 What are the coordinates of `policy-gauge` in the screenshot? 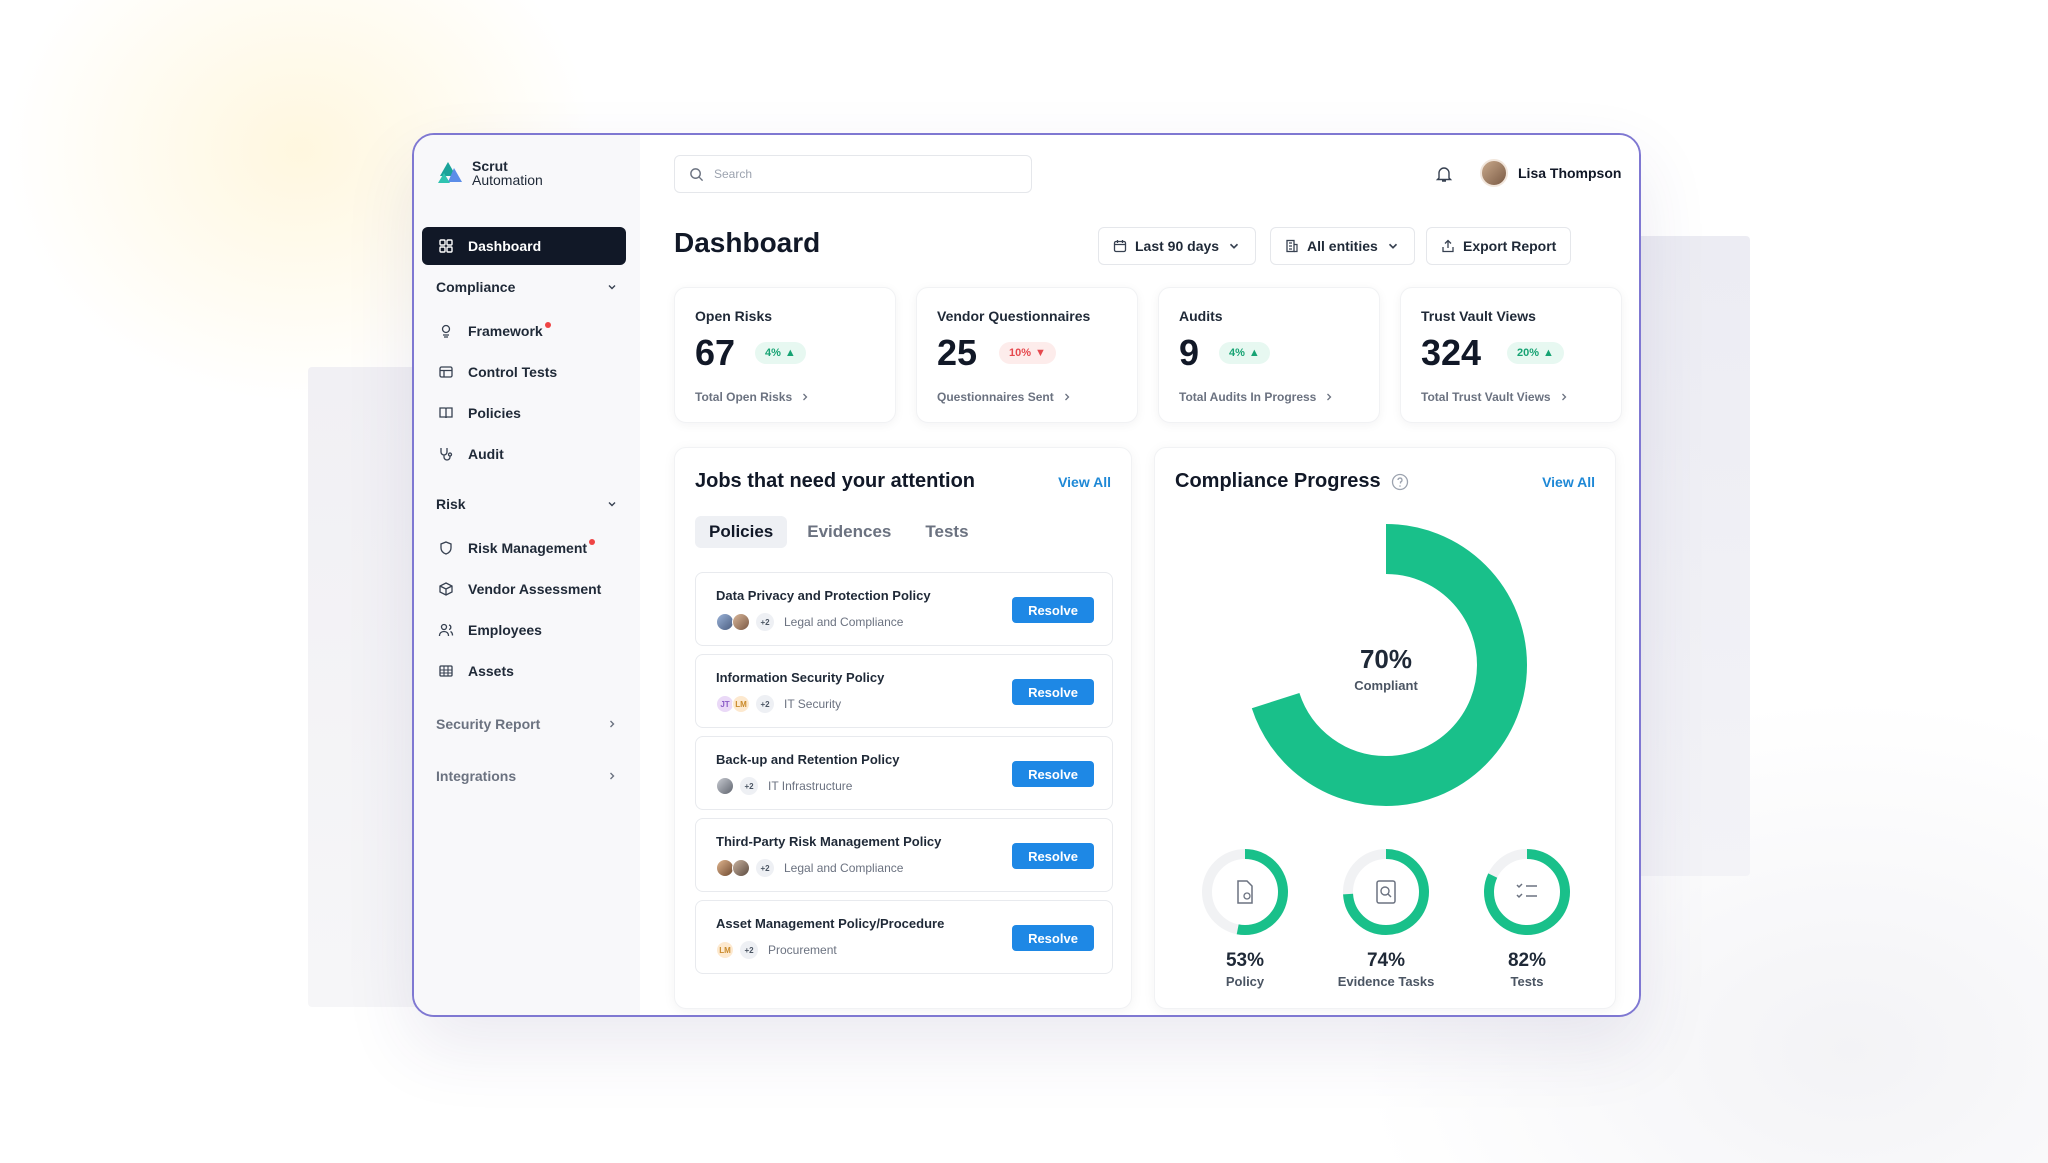 It's located at (1245, 892).